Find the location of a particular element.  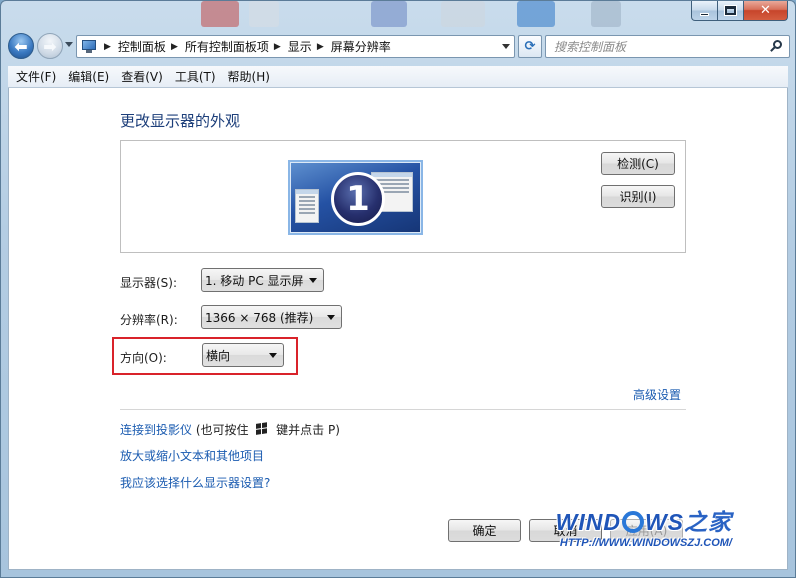

menu-view: 查看(V) is located at coordinates (142, 76).